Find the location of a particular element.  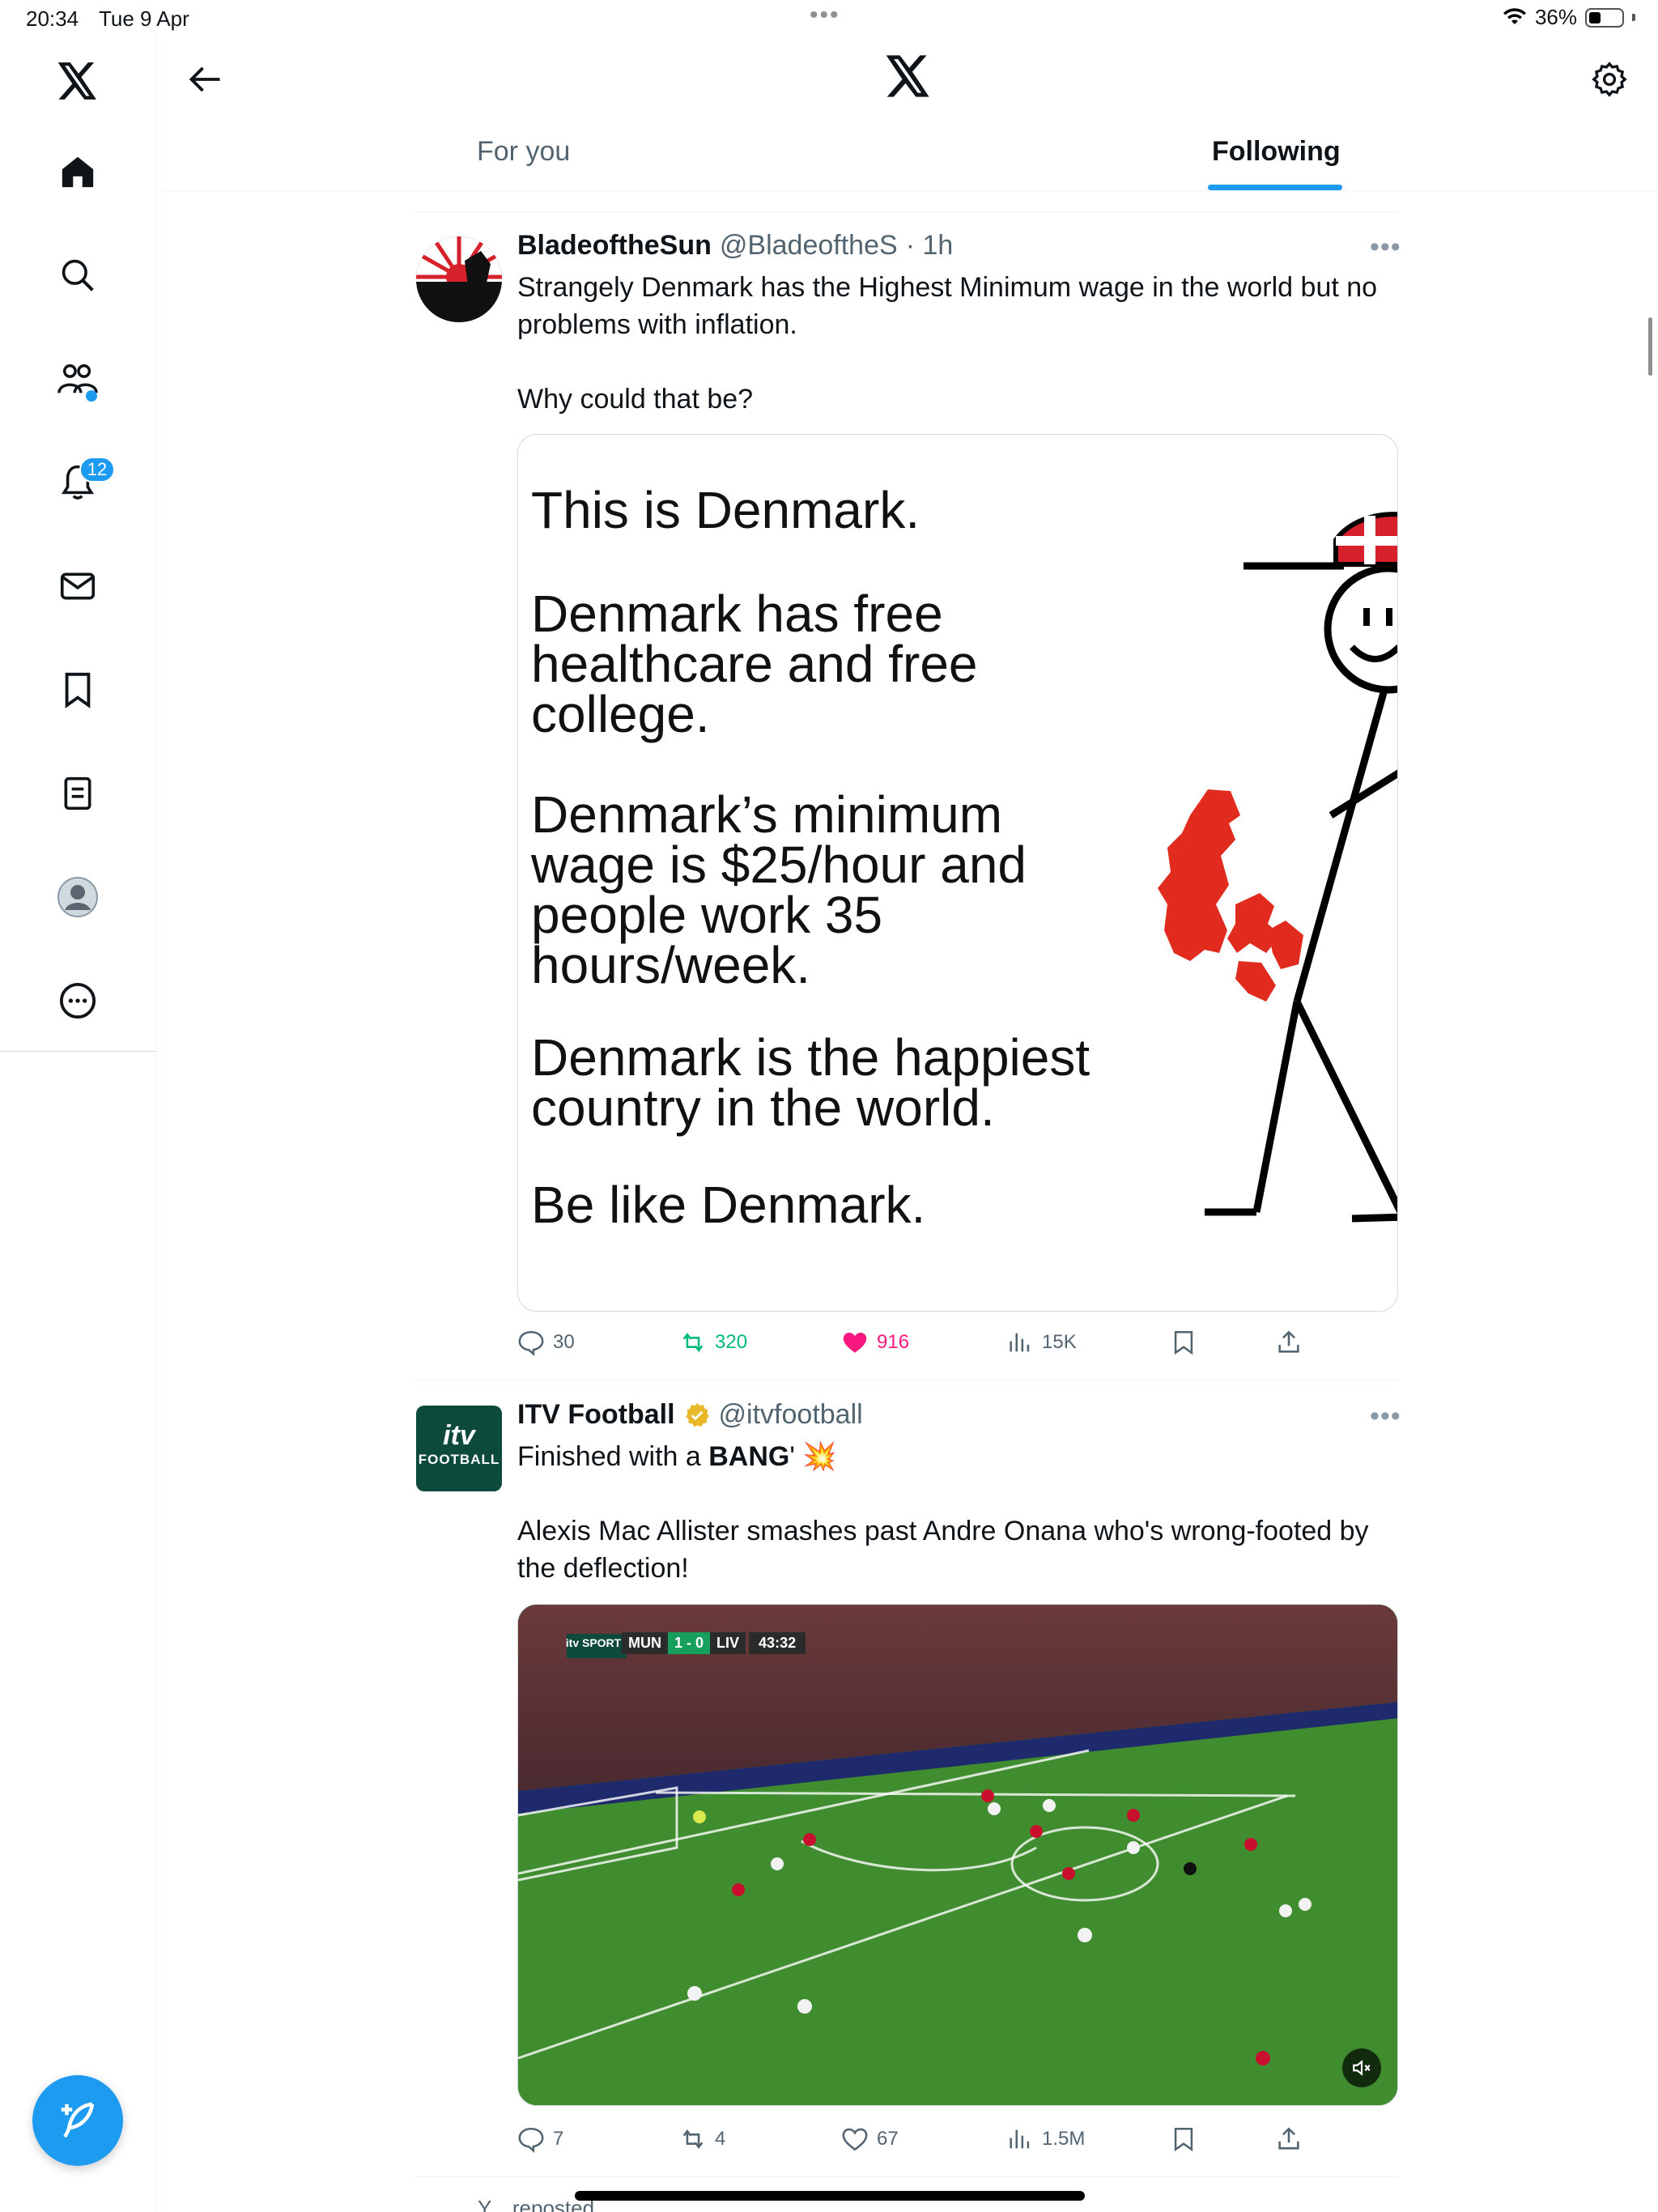

battery-percent: 36% is located at coordinates (1555, 17).